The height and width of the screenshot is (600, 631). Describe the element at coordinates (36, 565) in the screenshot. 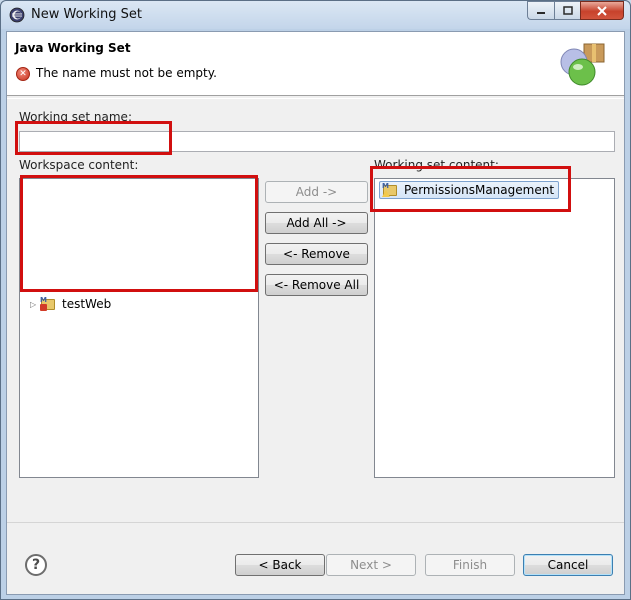

I see `help-icon: ?` at that location.